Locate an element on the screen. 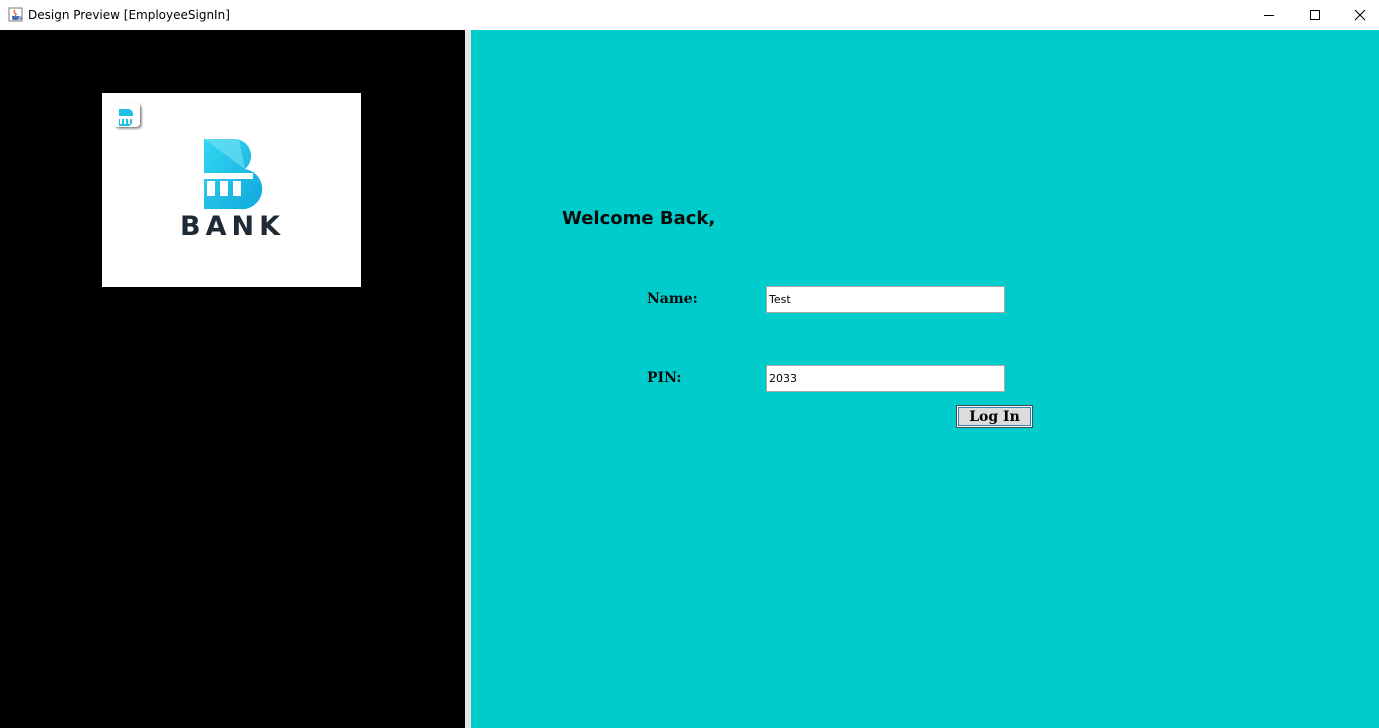  maximize-button is located at coordinates (1315, 15).